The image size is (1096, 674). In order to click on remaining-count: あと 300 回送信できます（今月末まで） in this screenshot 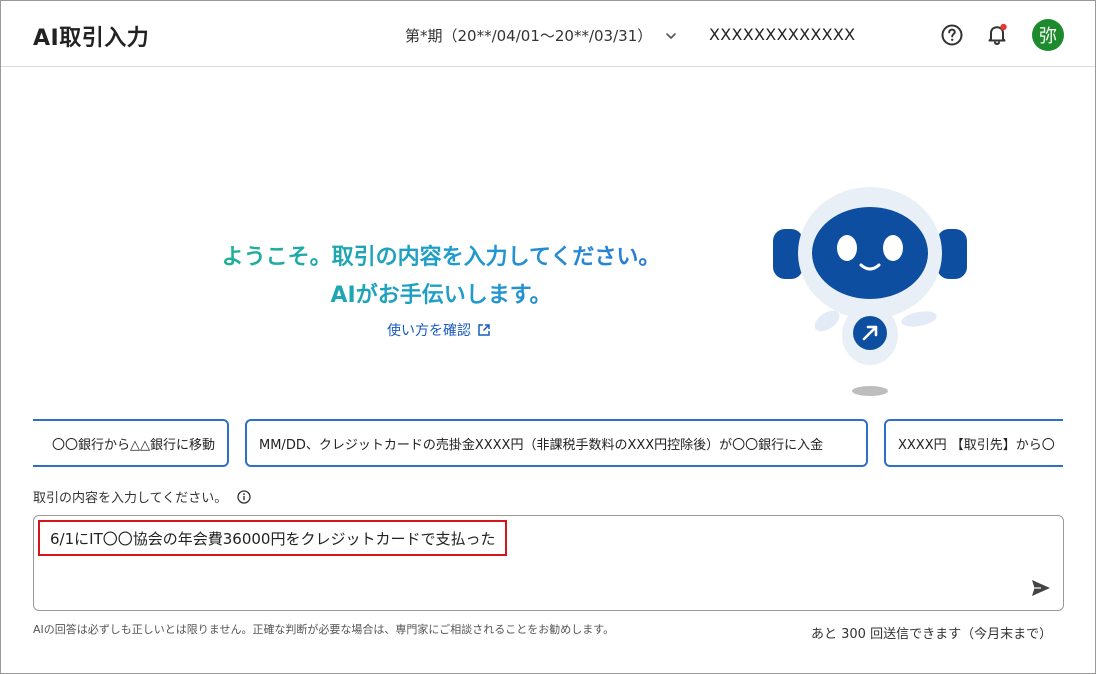, I will do `click(932, 634)`.